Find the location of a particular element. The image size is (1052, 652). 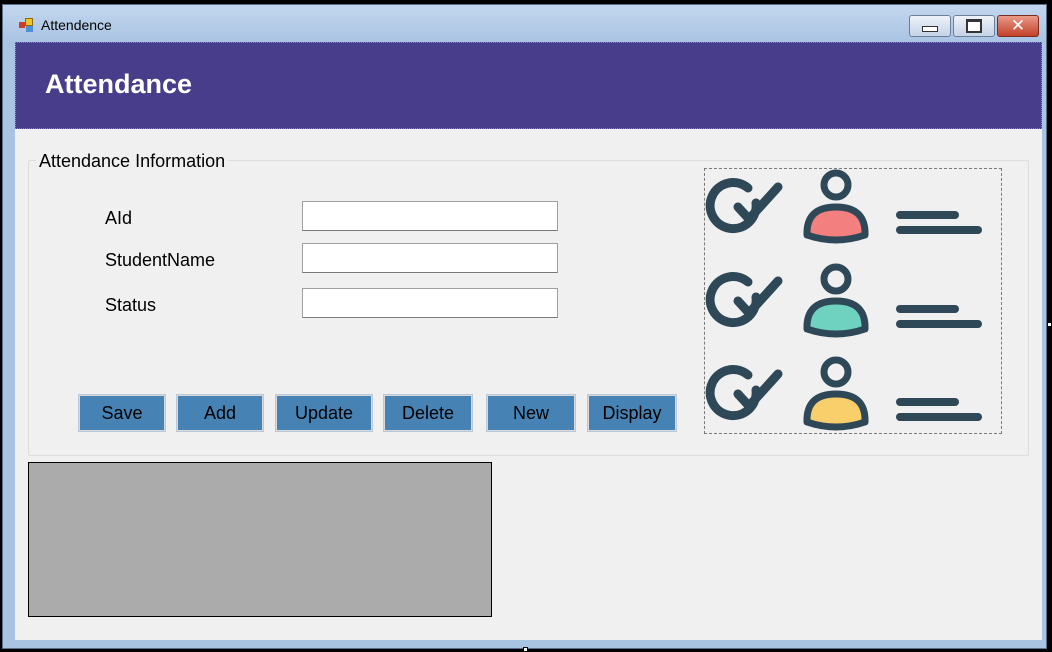

maximize-button is located at coordinates (974, 26).